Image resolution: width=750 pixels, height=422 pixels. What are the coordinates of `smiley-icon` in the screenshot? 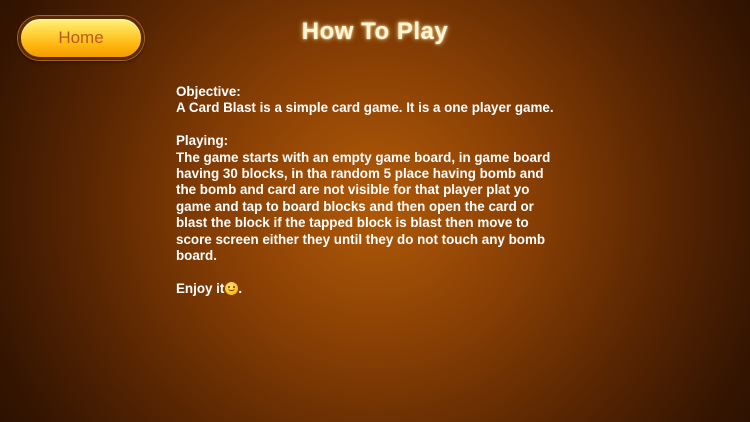 It's located at (232, 288).